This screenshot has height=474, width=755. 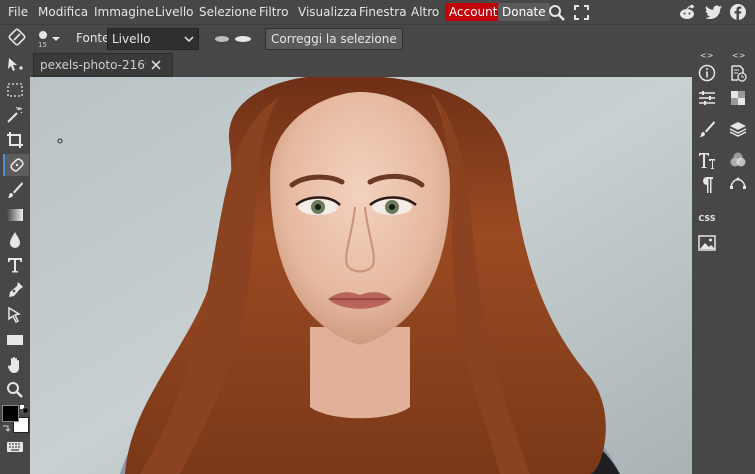 What do you see at coordinates (327, 12) in the screenshot?
I see `menu-visualizza: Visualizza` at bounding box center [327, 12].